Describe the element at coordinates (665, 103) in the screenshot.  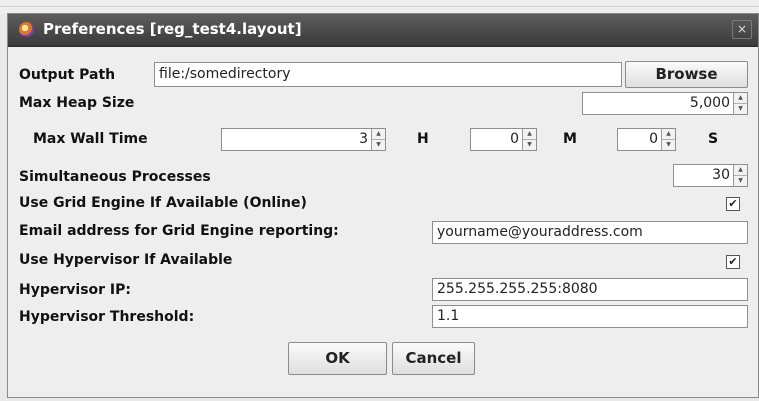
I see `max-heap-spinner: 5,000 ▲ ▼` at that location.